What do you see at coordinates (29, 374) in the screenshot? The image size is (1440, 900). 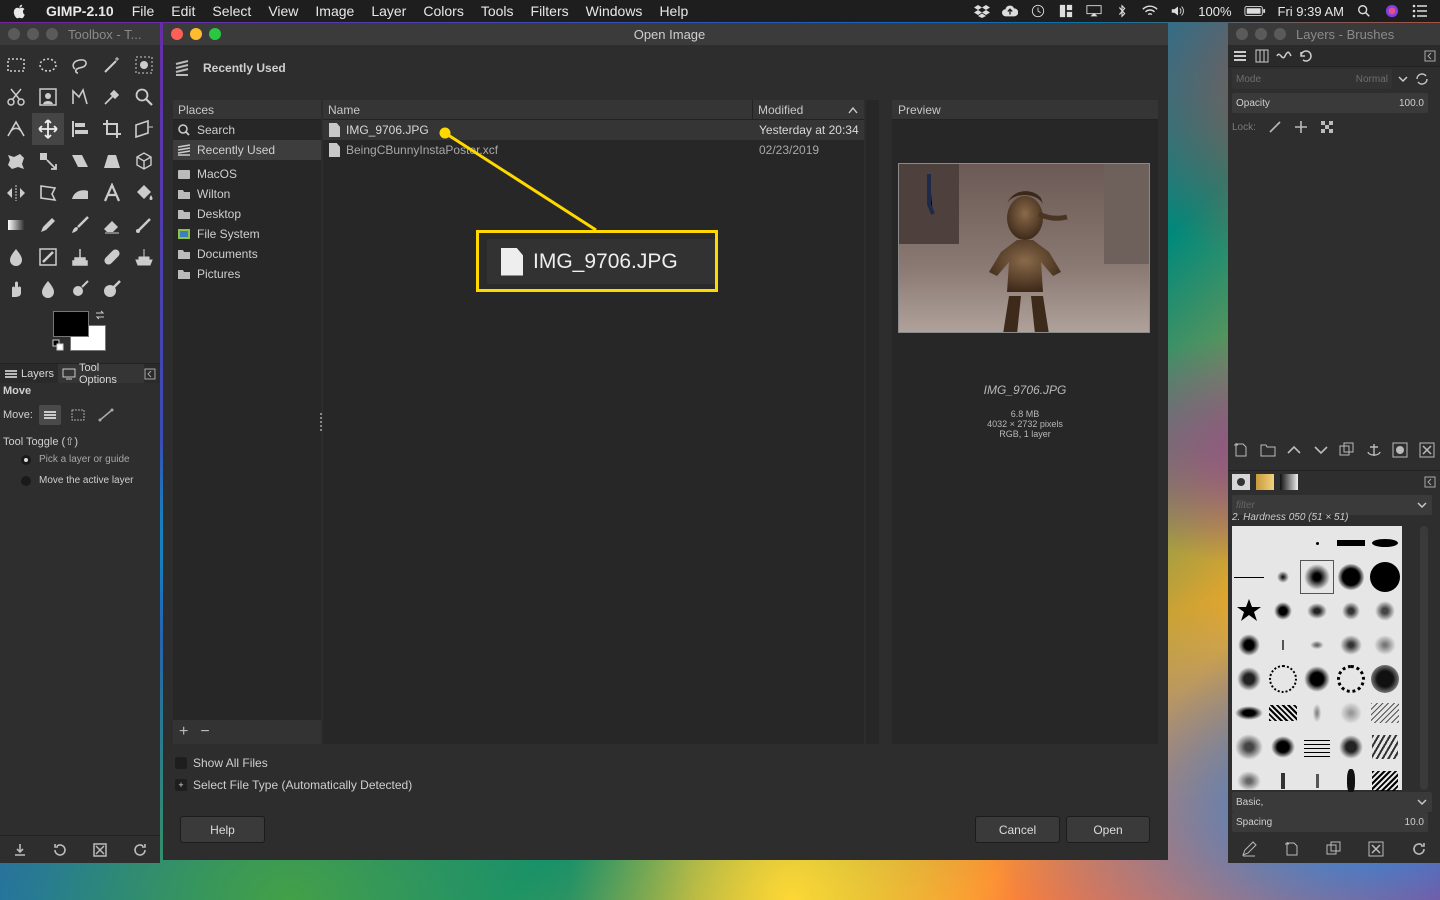 I see `tab-layers: Layers` at bounding box center [29, 374].